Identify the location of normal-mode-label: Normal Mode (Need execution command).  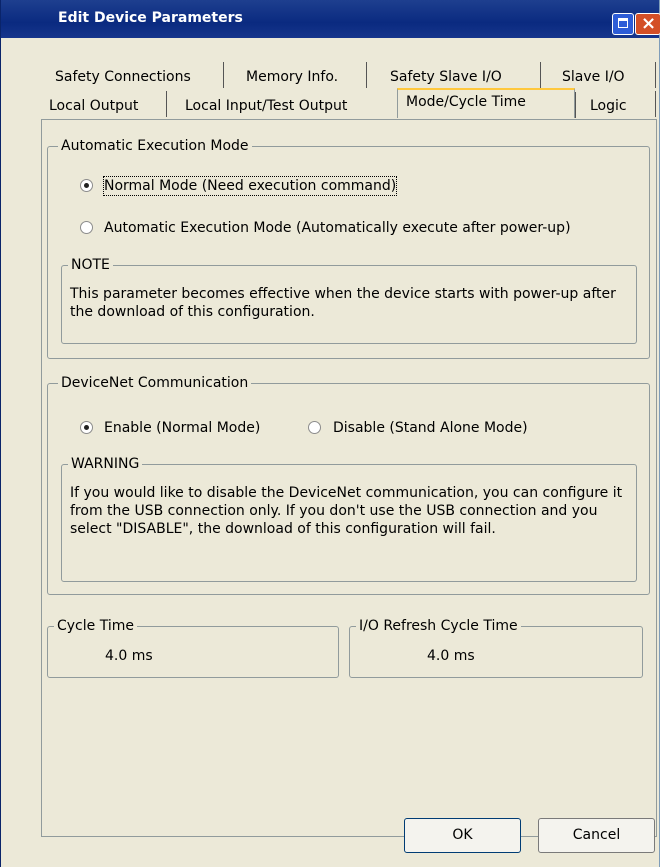
(250, 186).